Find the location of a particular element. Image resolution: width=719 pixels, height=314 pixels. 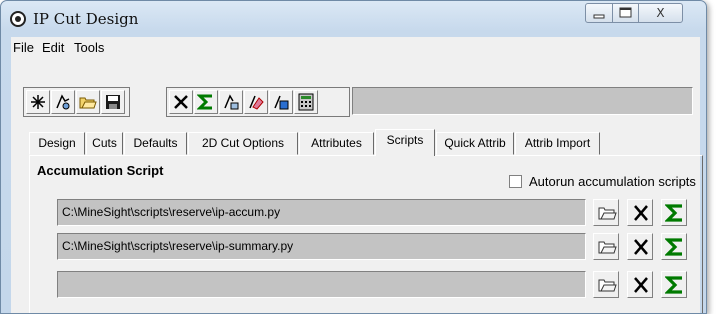

title-bar: IP Cut Design X is located at coordinates (353, 18).